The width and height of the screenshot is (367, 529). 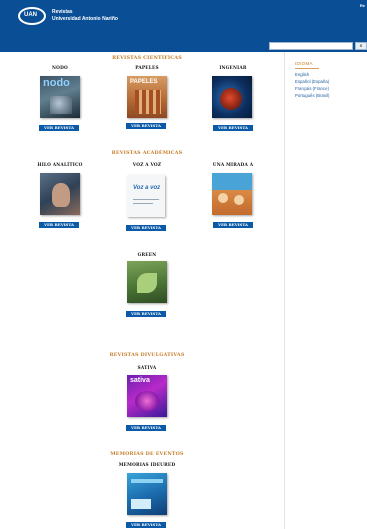 What do you see at coordinates (147, 465) in the screenshot?
I see `journal-name-memorias-ideured: MEMORIAS IDEURED` at bounding box center [147, 465].